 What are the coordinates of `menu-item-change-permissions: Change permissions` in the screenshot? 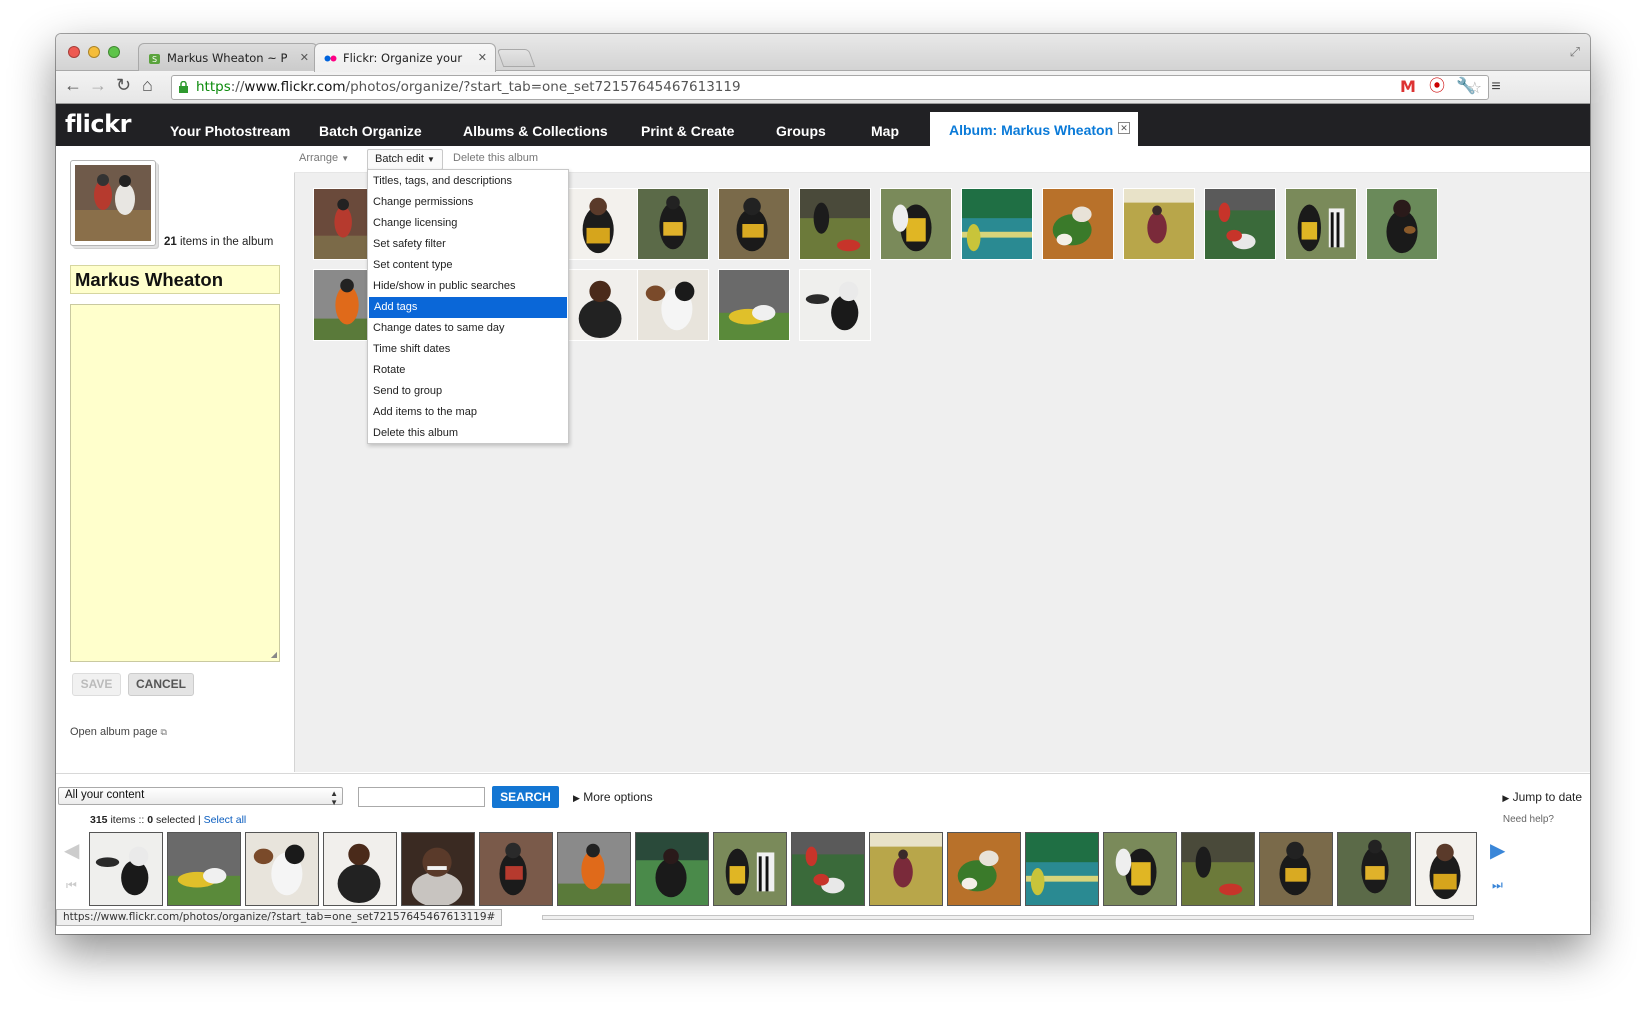 It's located at (468, 202).